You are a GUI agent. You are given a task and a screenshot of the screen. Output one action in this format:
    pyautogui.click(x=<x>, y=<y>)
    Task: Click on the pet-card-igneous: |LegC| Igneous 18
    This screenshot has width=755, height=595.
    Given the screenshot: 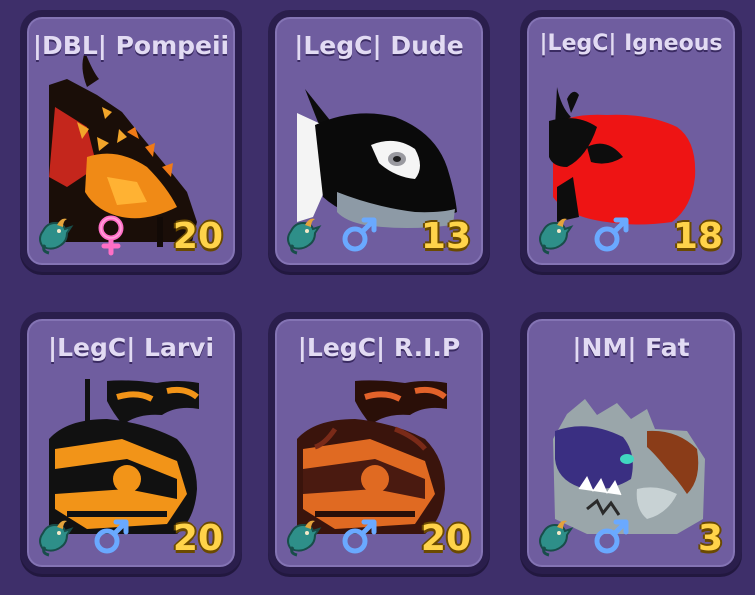 What is the action you would take?
    pyautogui.click(x=631, y=141)
    